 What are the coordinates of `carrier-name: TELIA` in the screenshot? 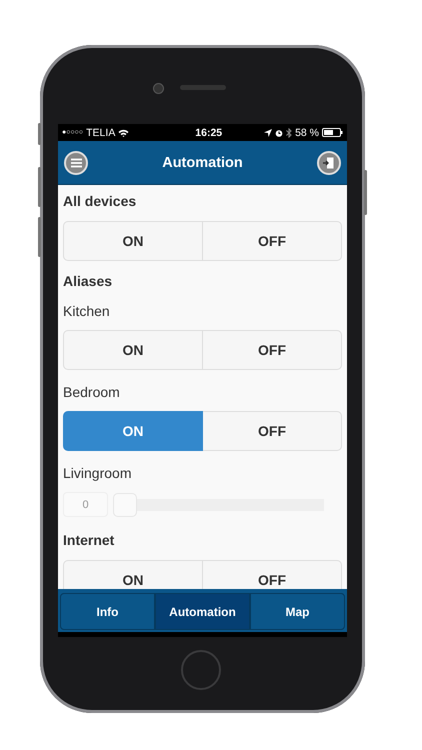 It's located at (101, 132).